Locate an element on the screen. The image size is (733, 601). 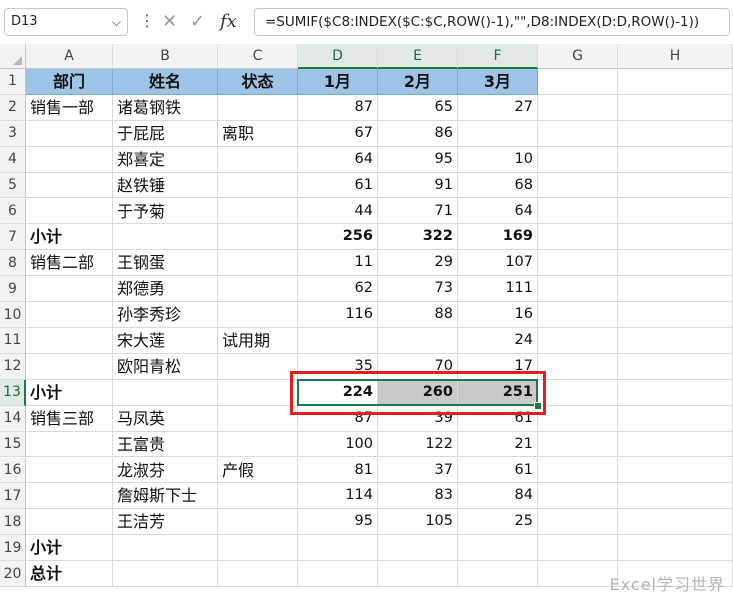
table-cell: 65 is located at coordinates (418, 107).